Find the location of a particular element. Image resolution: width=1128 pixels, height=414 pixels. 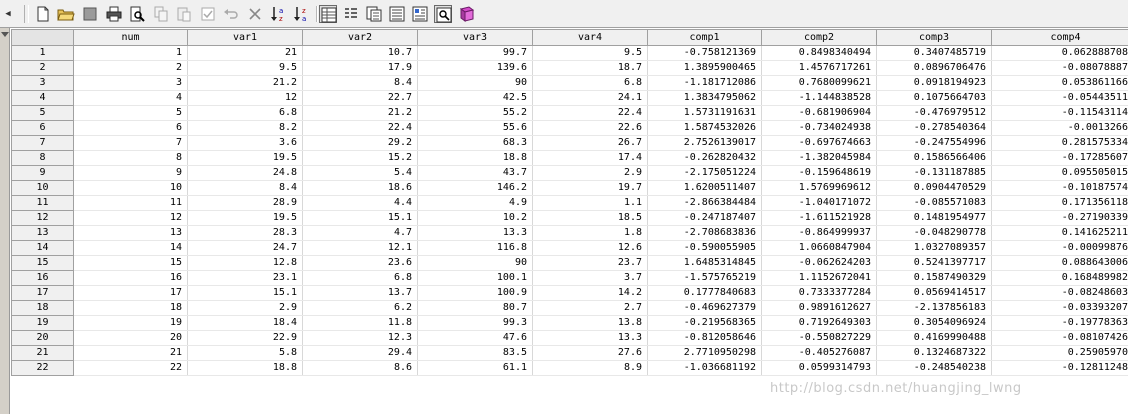

cell-var4: 27.6 is located at coordinates (590, 353).